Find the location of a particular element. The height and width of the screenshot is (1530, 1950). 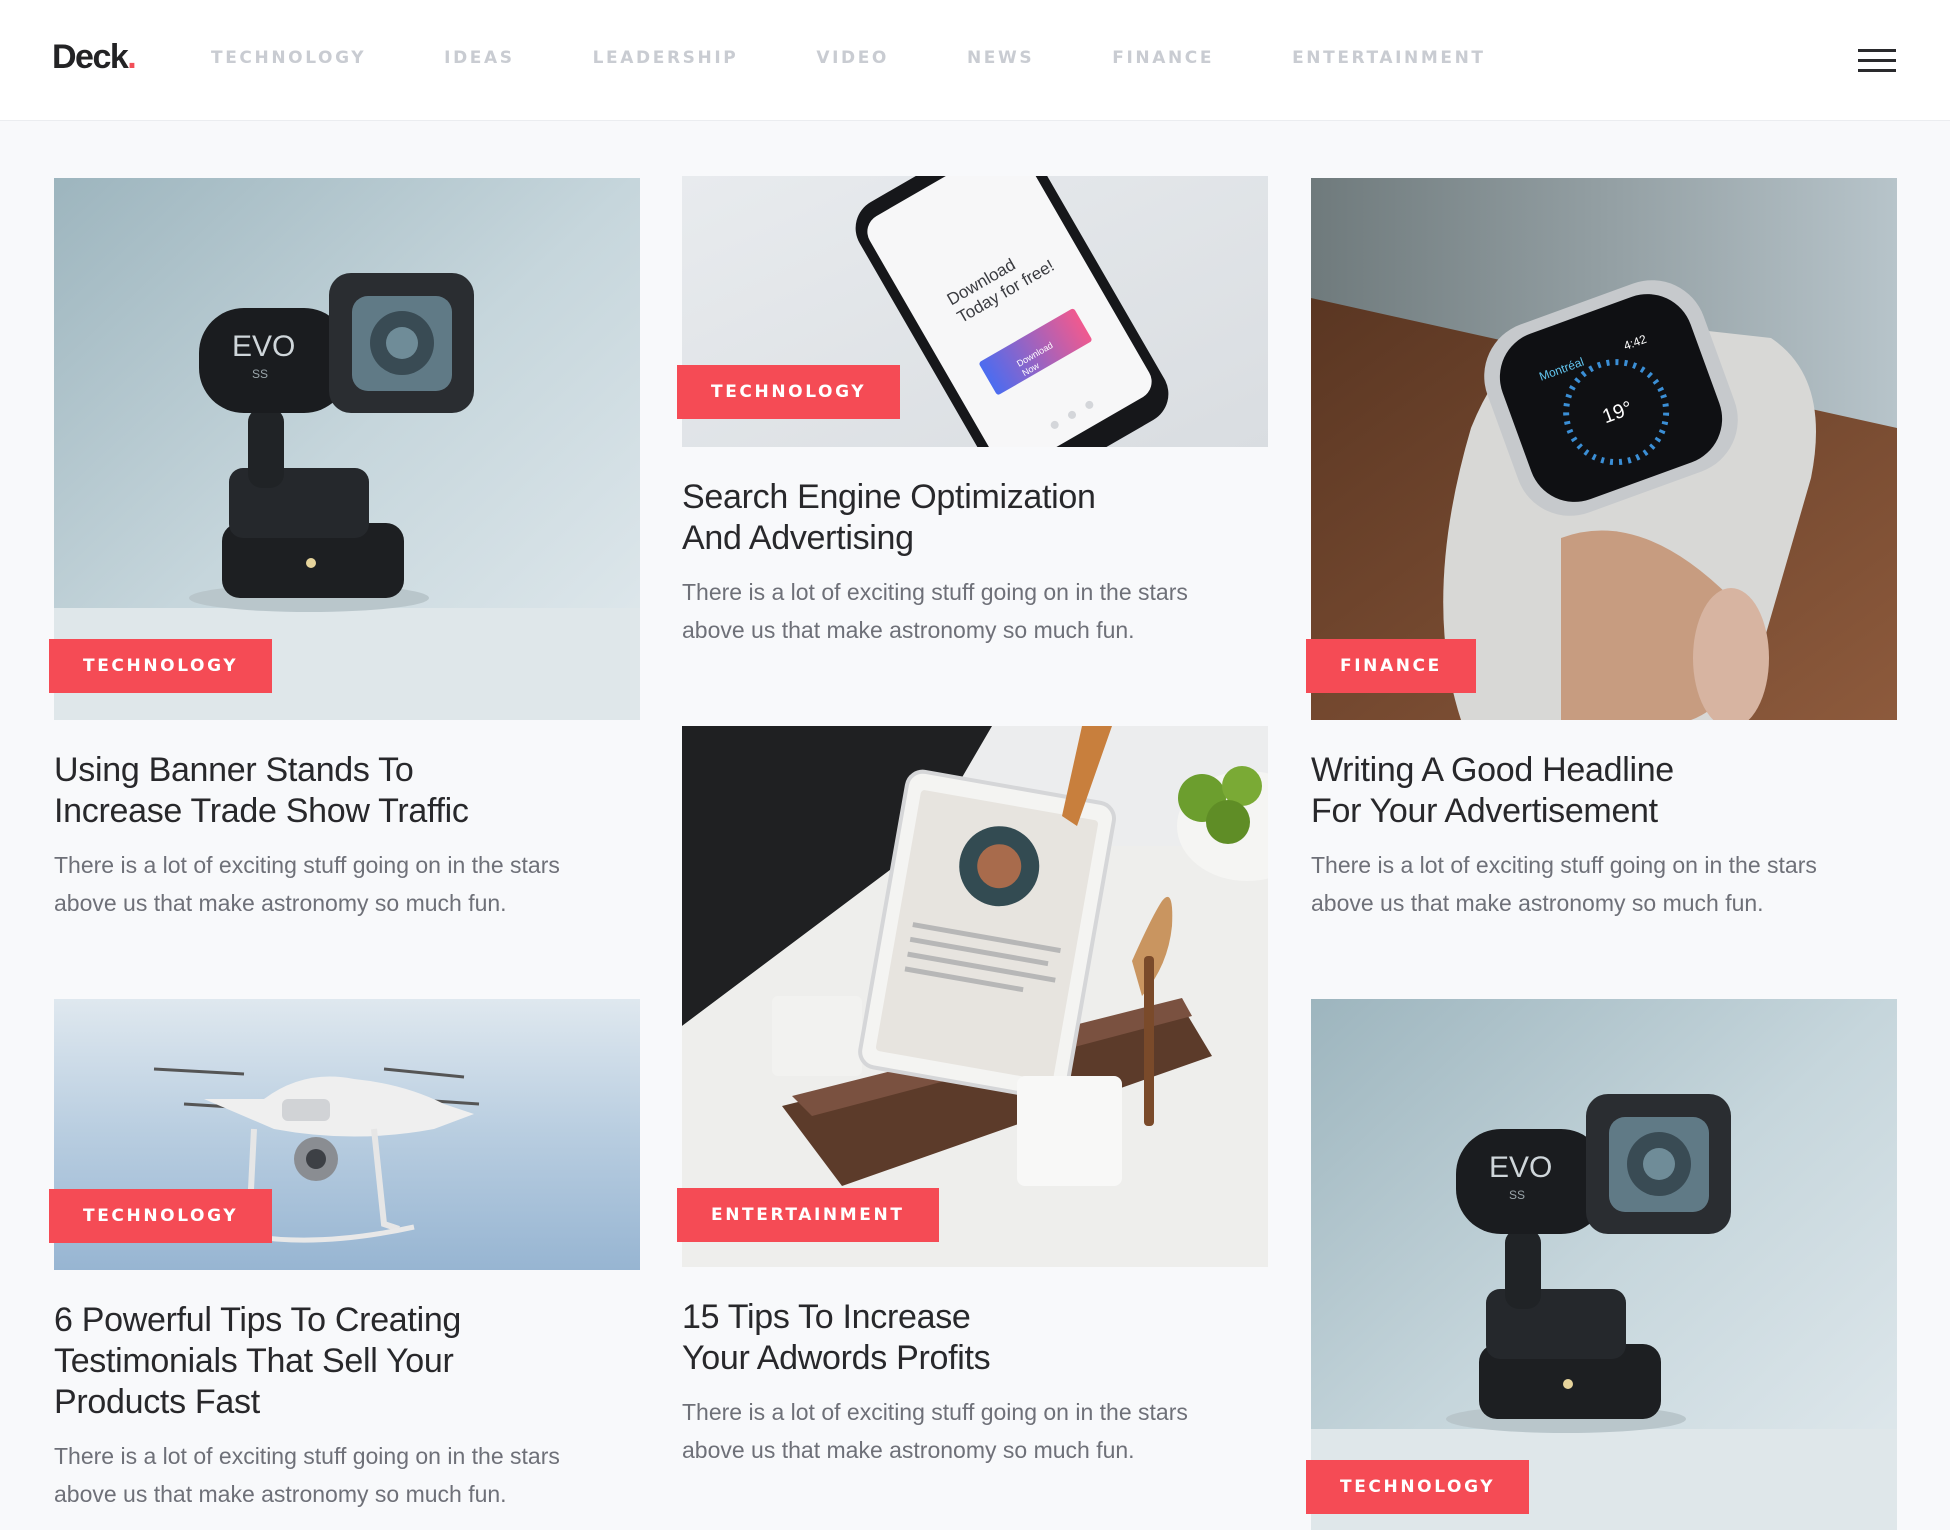

category-badge: FINANCE is located at coordinates (1391, 666).